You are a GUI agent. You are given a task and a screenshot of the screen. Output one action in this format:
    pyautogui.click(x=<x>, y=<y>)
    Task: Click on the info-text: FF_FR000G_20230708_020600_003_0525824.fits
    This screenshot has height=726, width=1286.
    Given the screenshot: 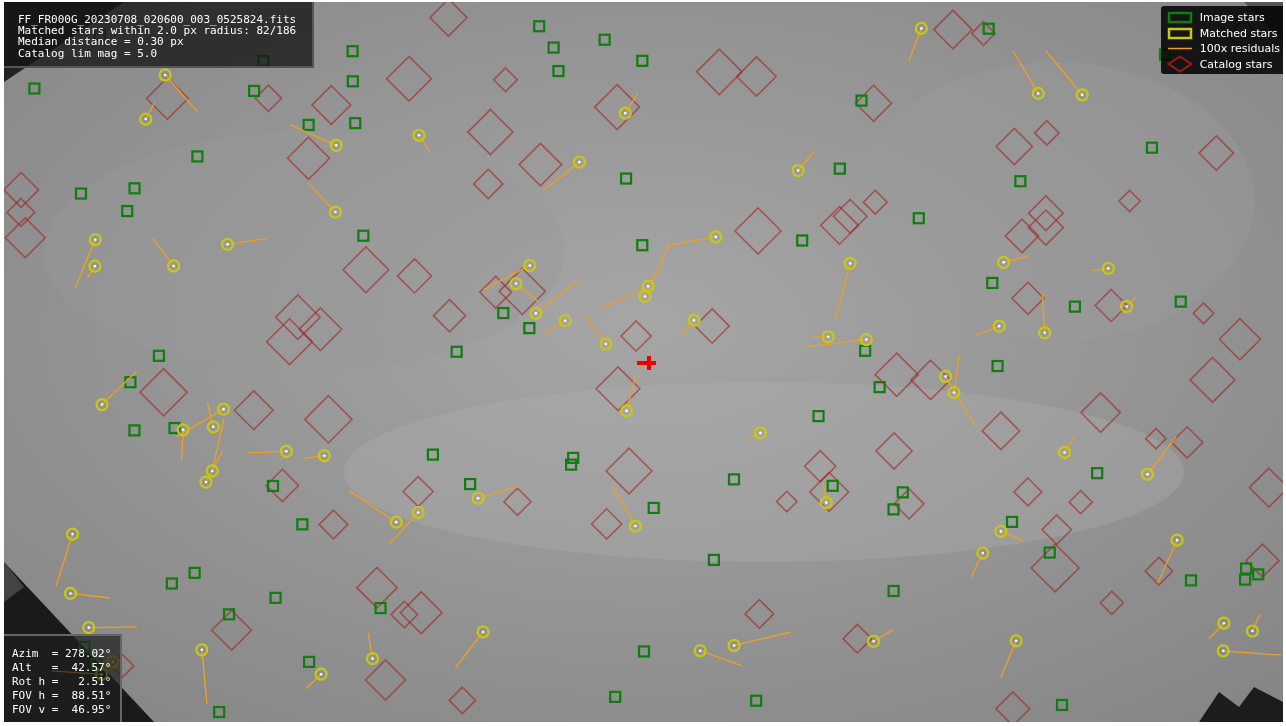 What is the action you would take?
    pyautogui.click(x=157, y=20)
    